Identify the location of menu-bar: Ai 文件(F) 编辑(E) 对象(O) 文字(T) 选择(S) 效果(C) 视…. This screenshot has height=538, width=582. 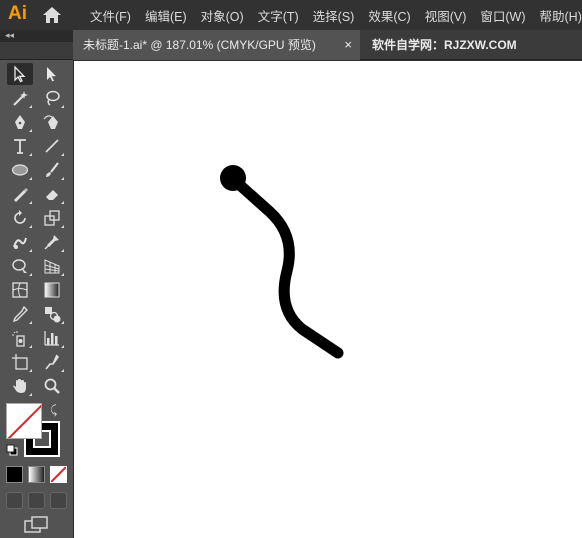
(291, 15).